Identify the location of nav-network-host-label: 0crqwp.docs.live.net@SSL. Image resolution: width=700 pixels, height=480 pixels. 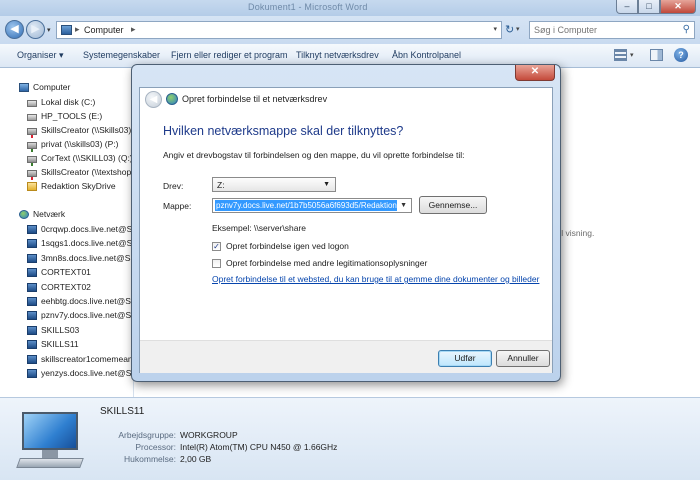
(87, 229).